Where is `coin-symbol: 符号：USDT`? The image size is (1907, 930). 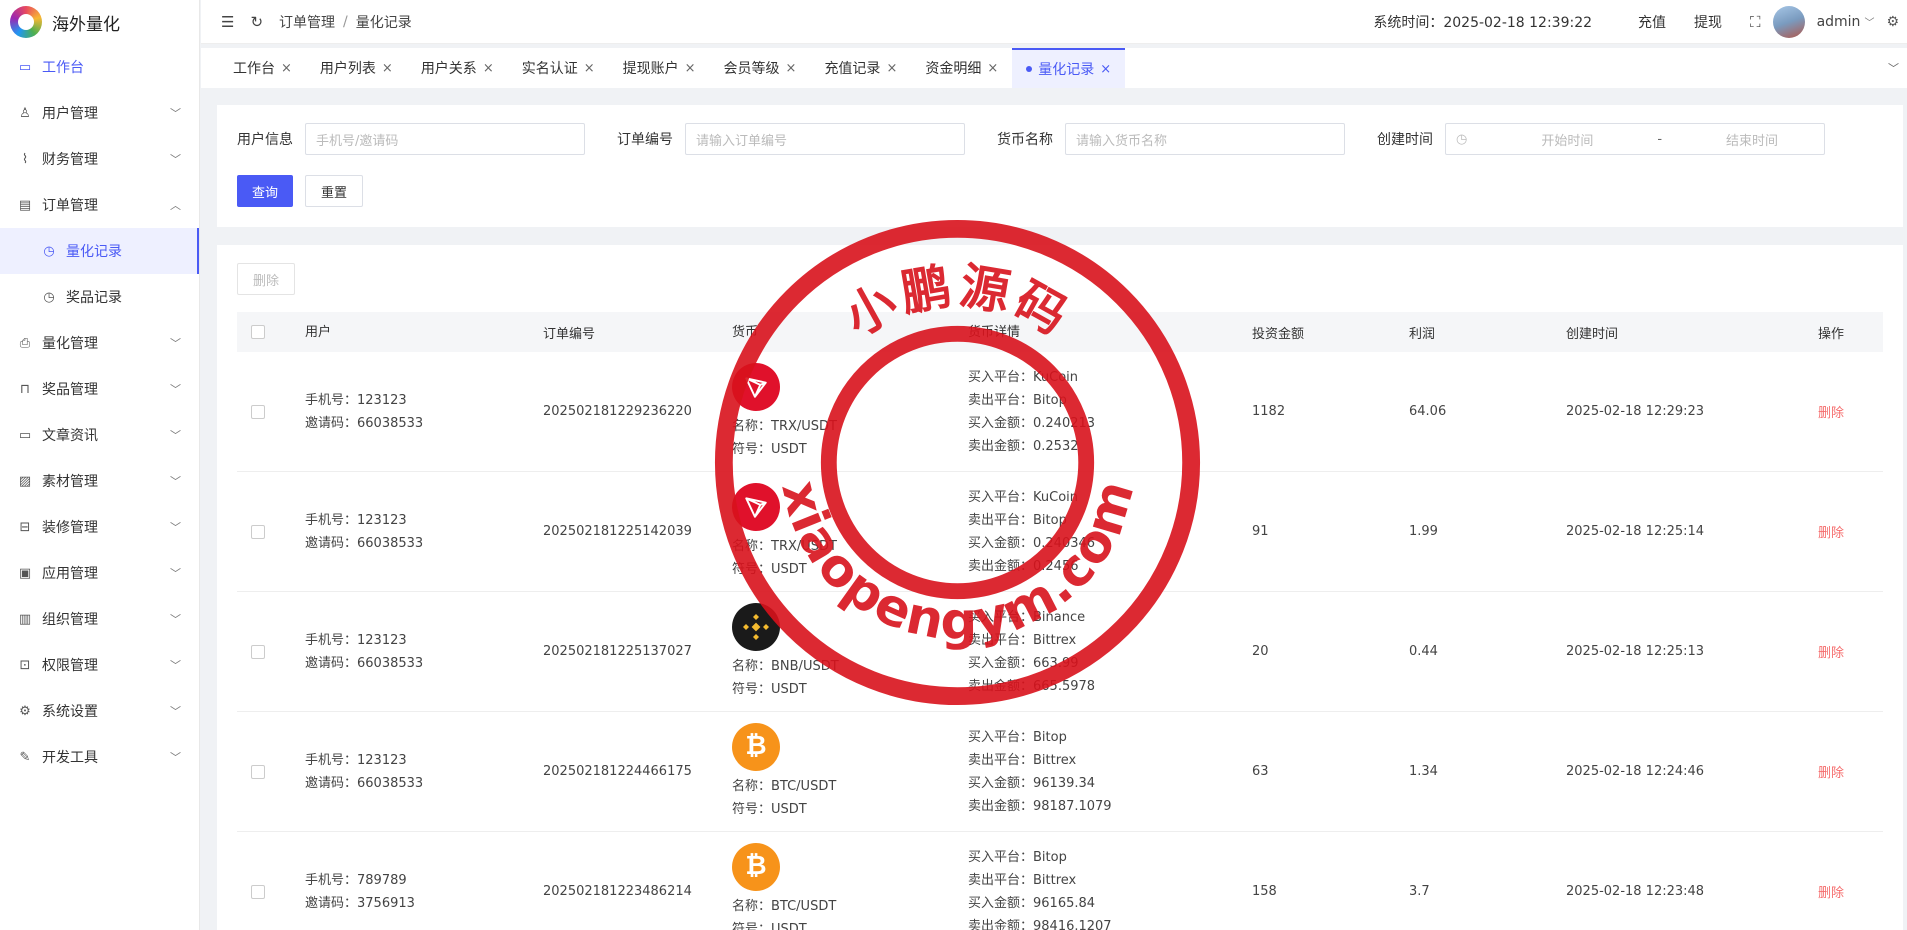 coin-symbol: 符号：USDT is located at coordinates (769, 809).